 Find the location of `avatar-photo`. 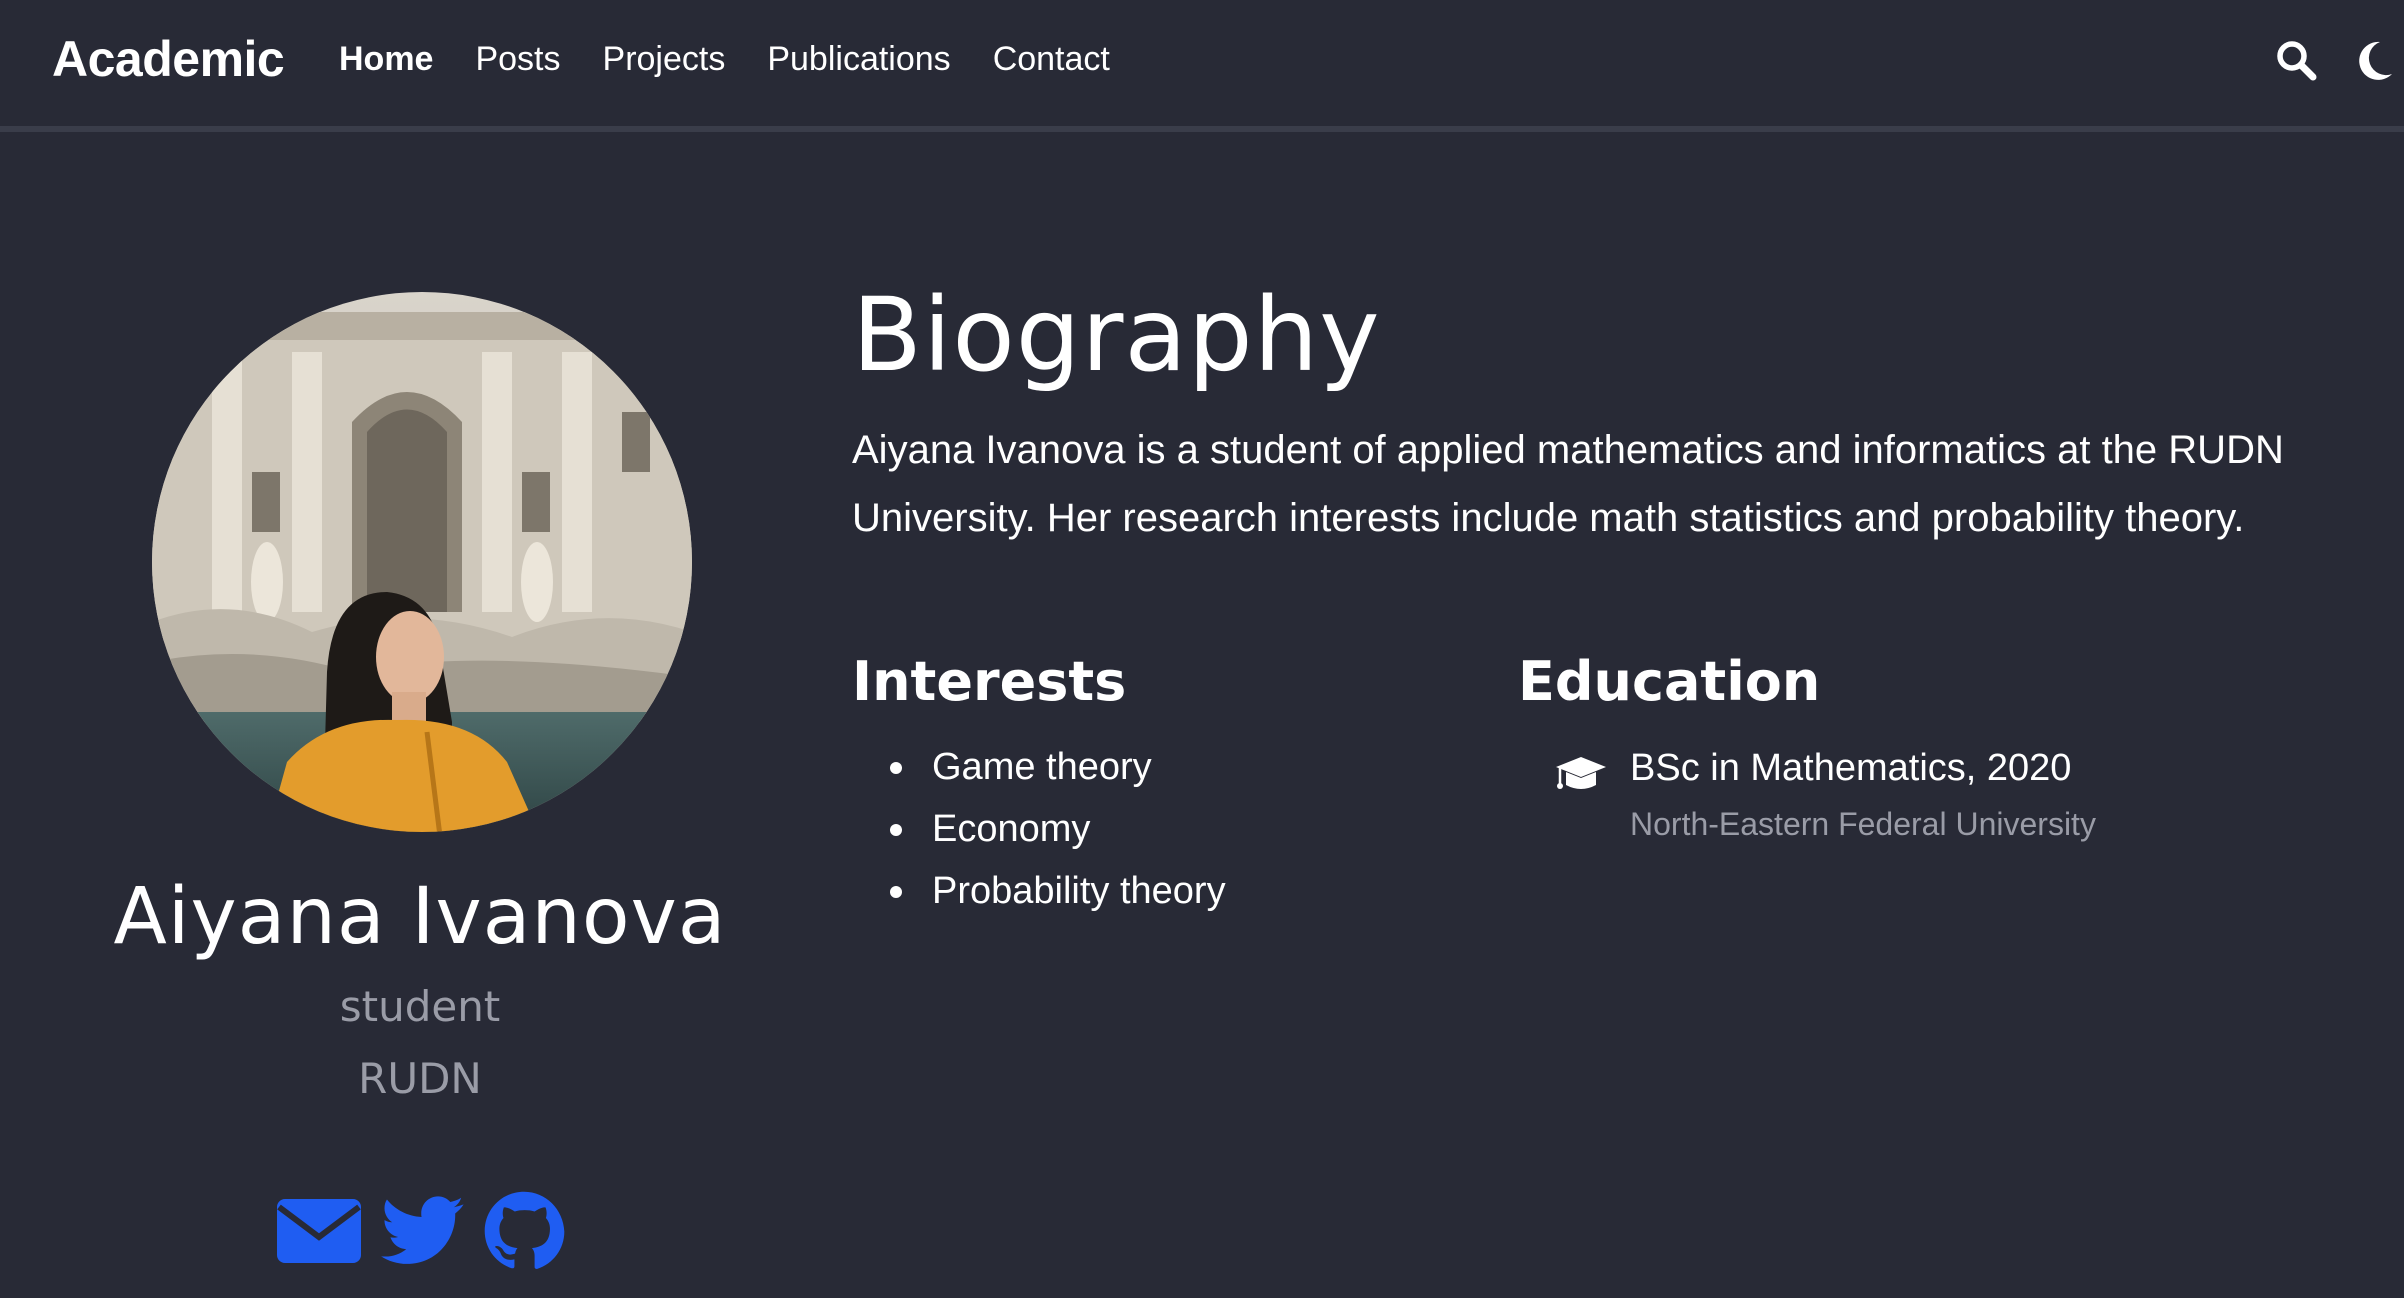

avatar-photo is located at coordinates (422, 562).